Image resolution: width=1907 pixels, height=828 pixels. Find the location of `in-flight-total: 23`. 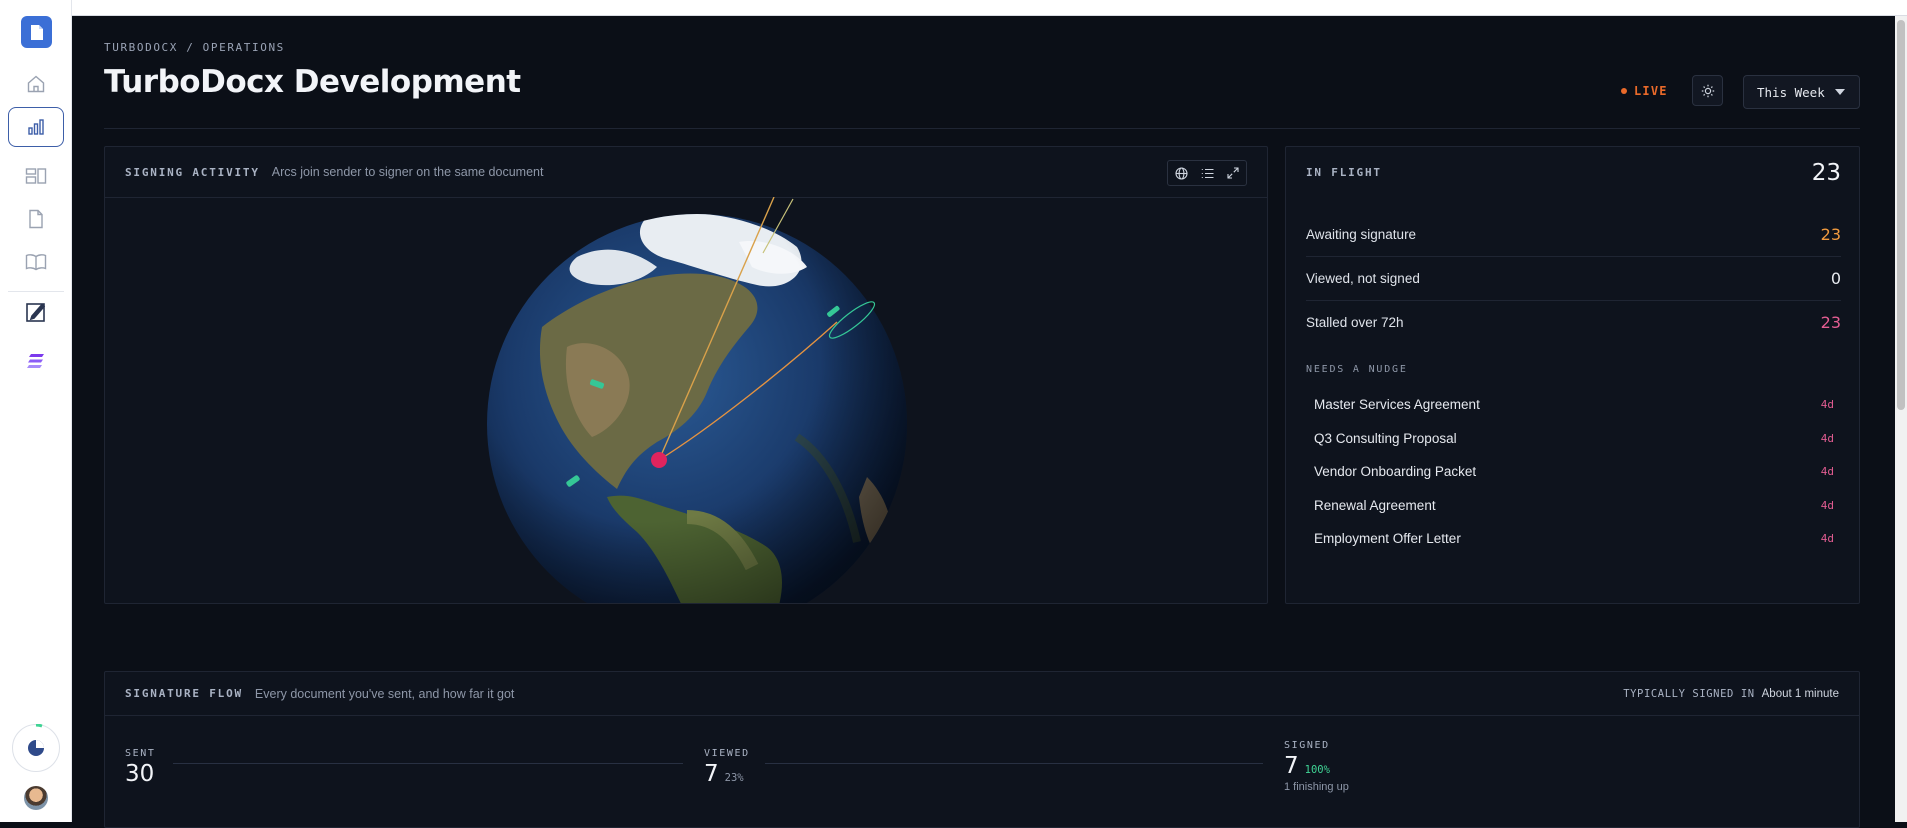

in-flight-total: 23 is located at coordinates (1826, 172).